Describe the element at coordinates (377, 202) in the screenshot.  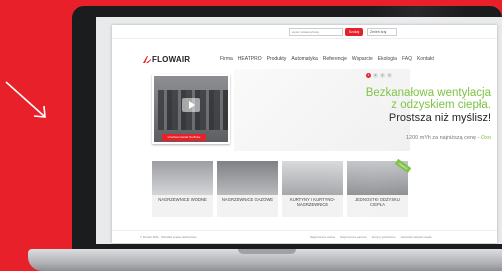
I see `product-label: JEDNOSTKI ODZYSKU CIEPŁA` at that location.